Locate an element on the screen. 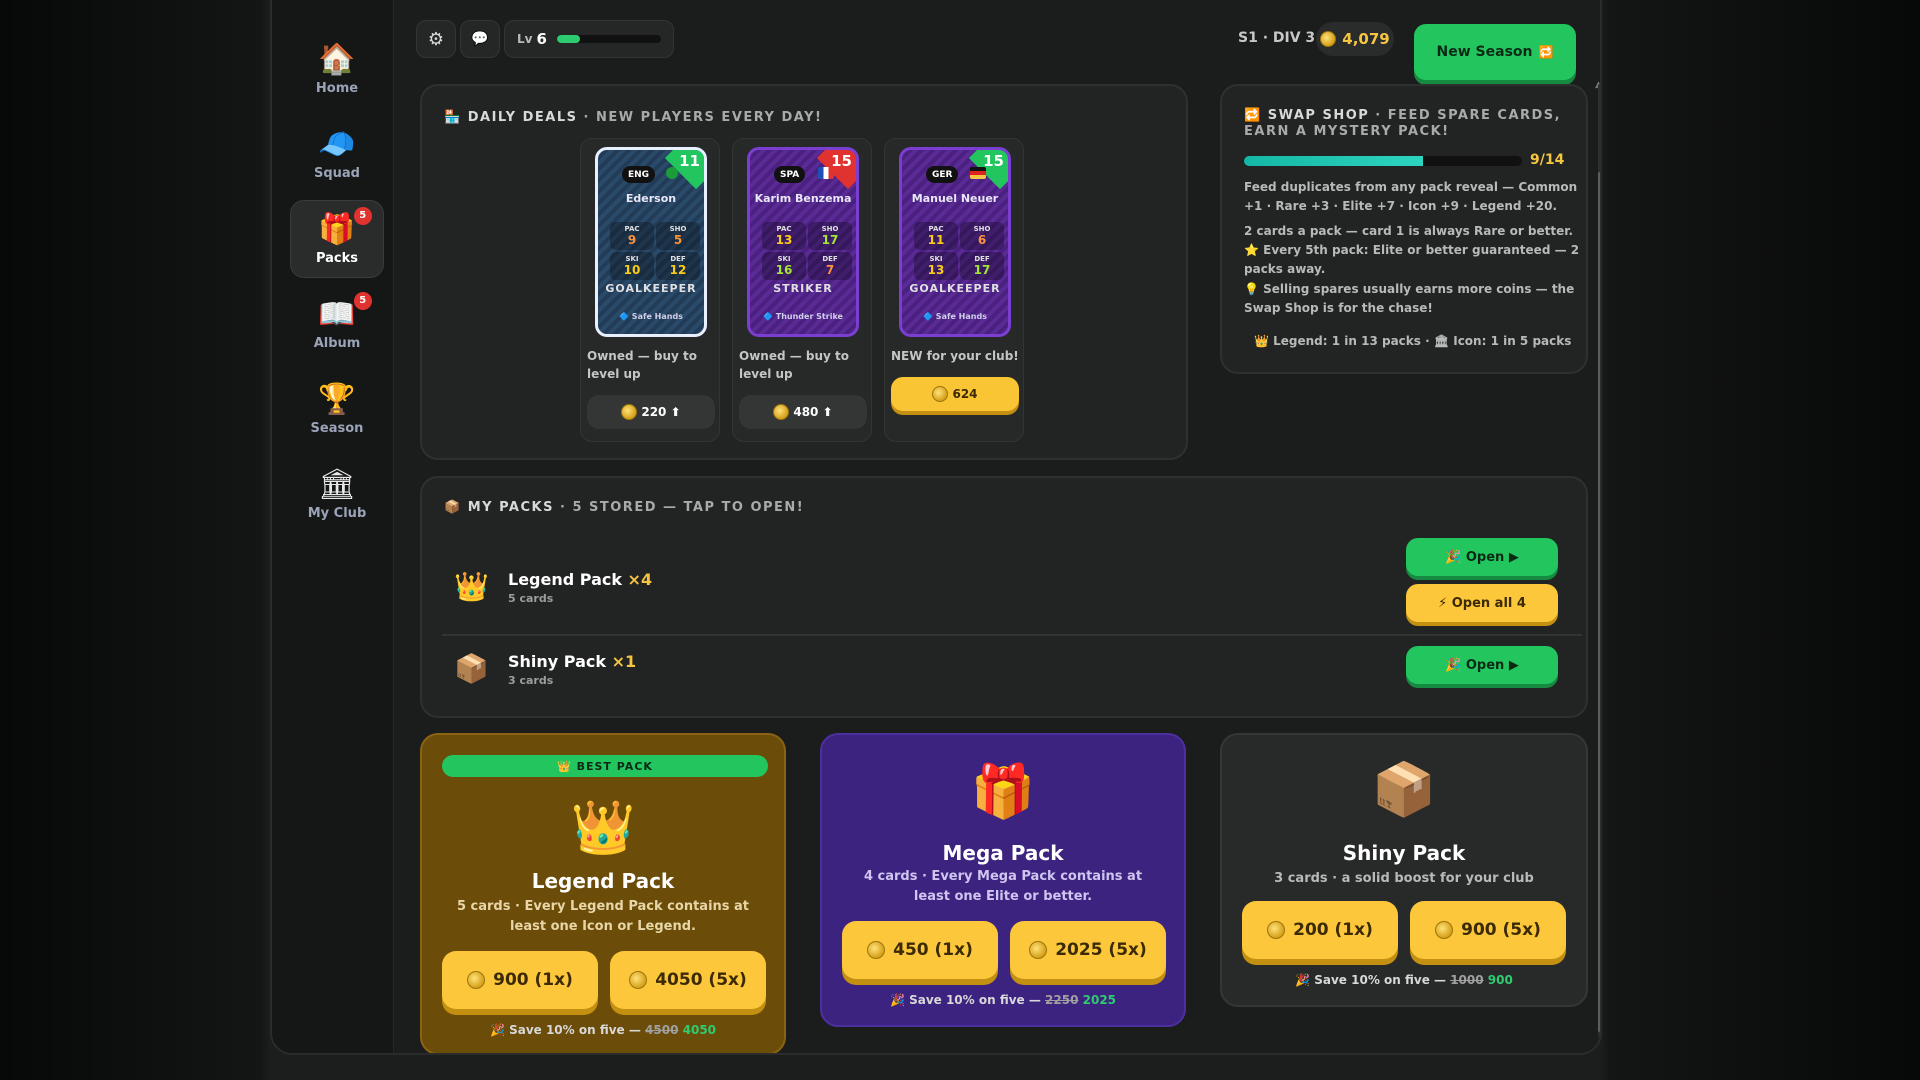 The width and height of the screenshot is (1920, 1080). trophy-icon: 🏆 is located at coordinates (337, 399).